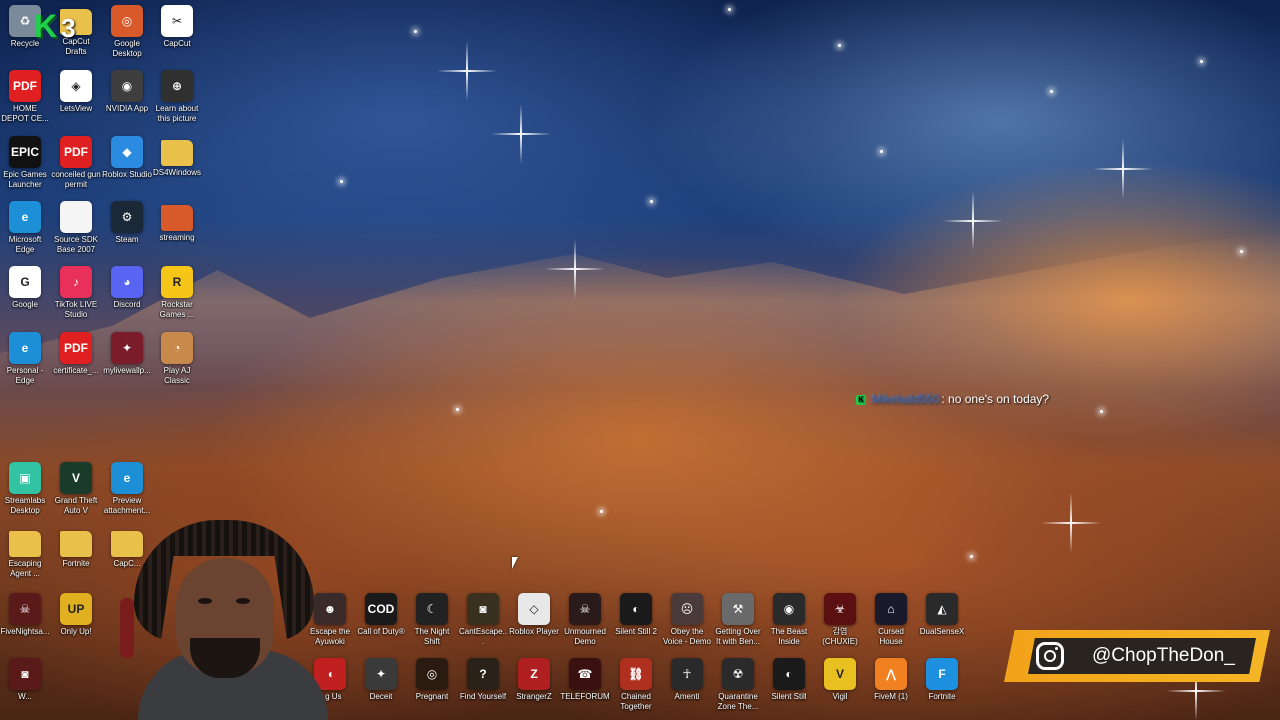  Describe the element at coordinates (687, 680) in the screenshot. I see `desktop-shortcut: ☥ Amenti` at that location.